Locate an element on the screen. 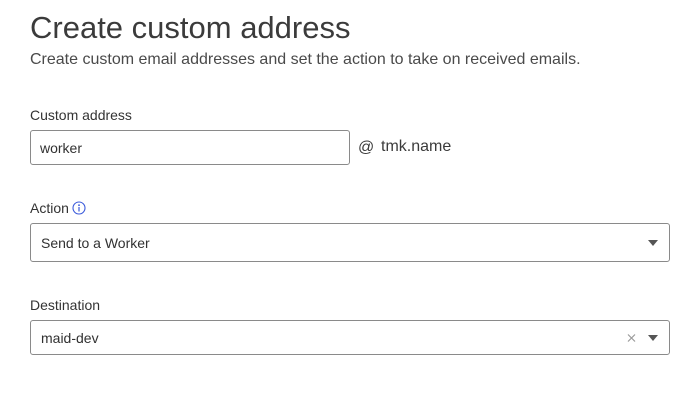 Image resolution: width=697 pixels, height=400 pixels. custom-address-label: Custom address is located at coordinates (81, 115).